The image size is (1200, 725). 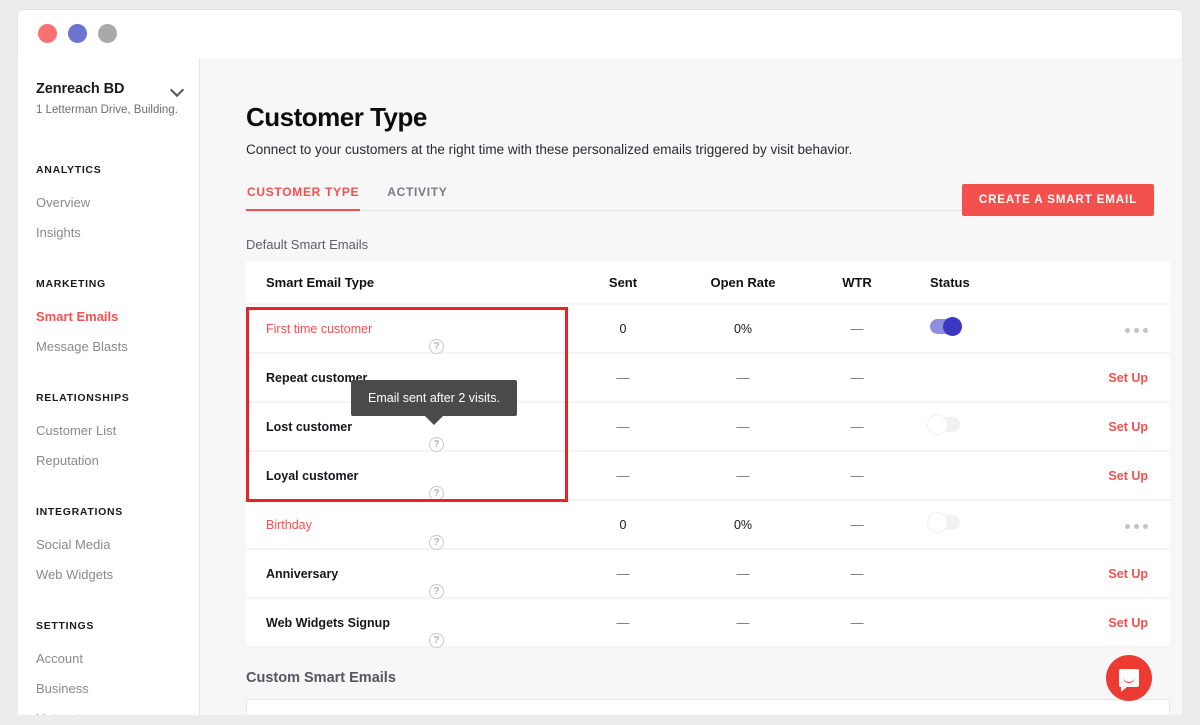 What do you see at coordinates (309, 427) in the screenshot?
I see `smart-email-type-name: Lost customer` at bounding box center [309, 427].